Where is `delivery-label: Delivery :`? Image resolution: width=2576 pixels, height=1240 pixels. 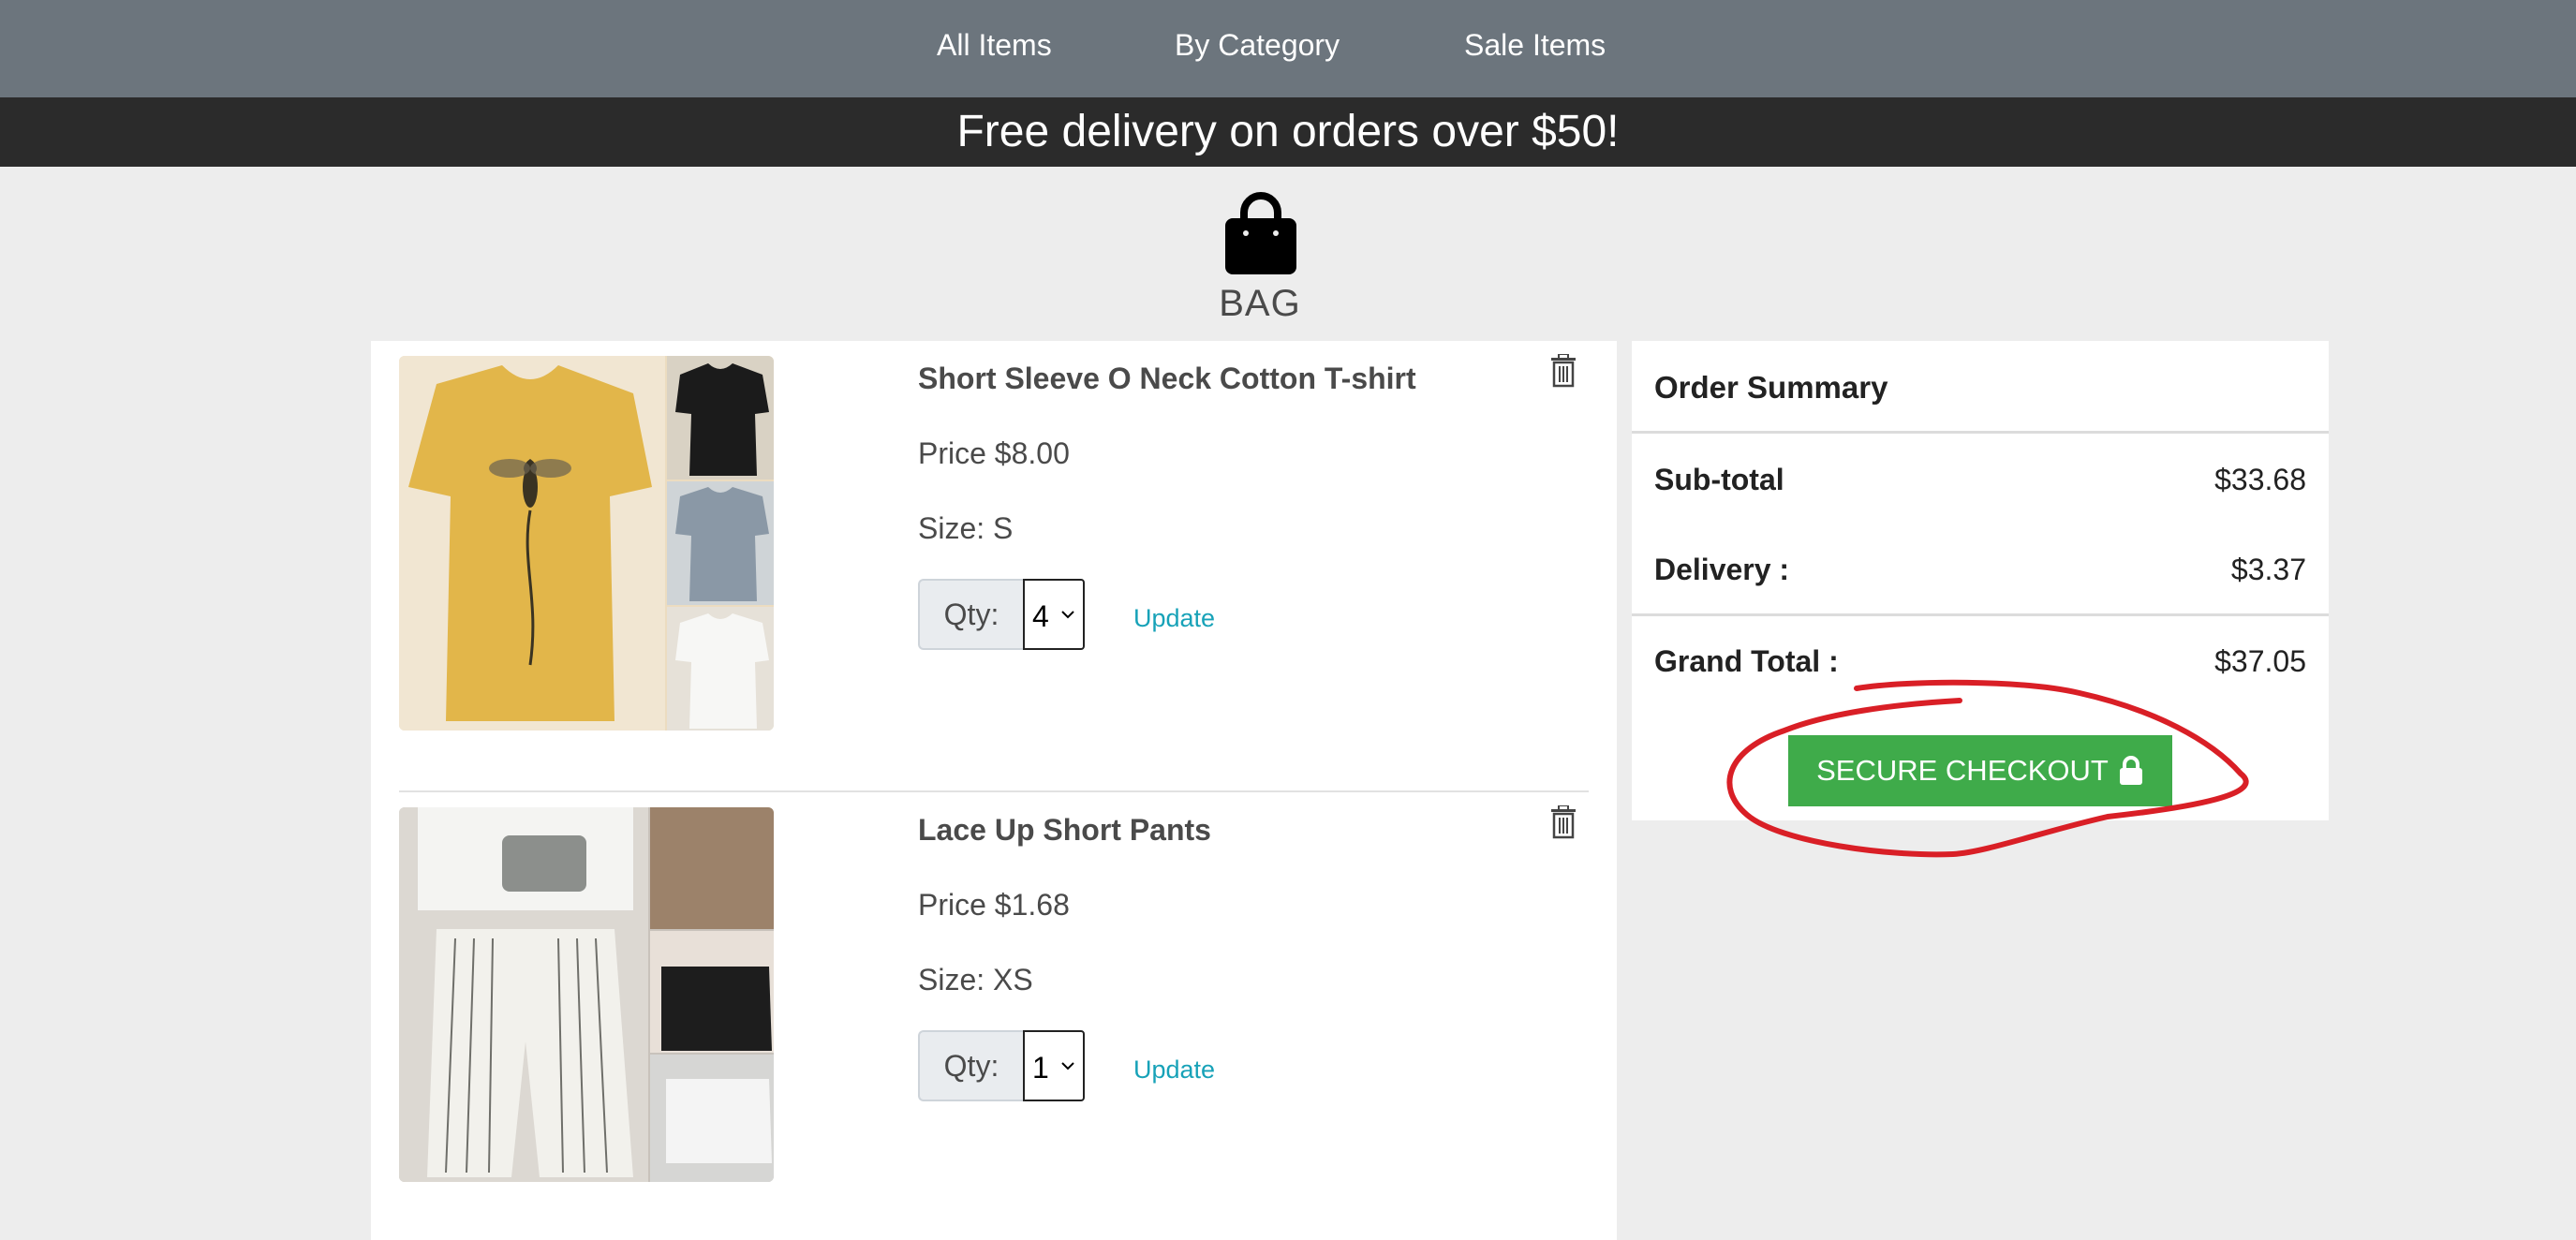 delivery-label: Delivery : is located at coordinates (1722, 569).